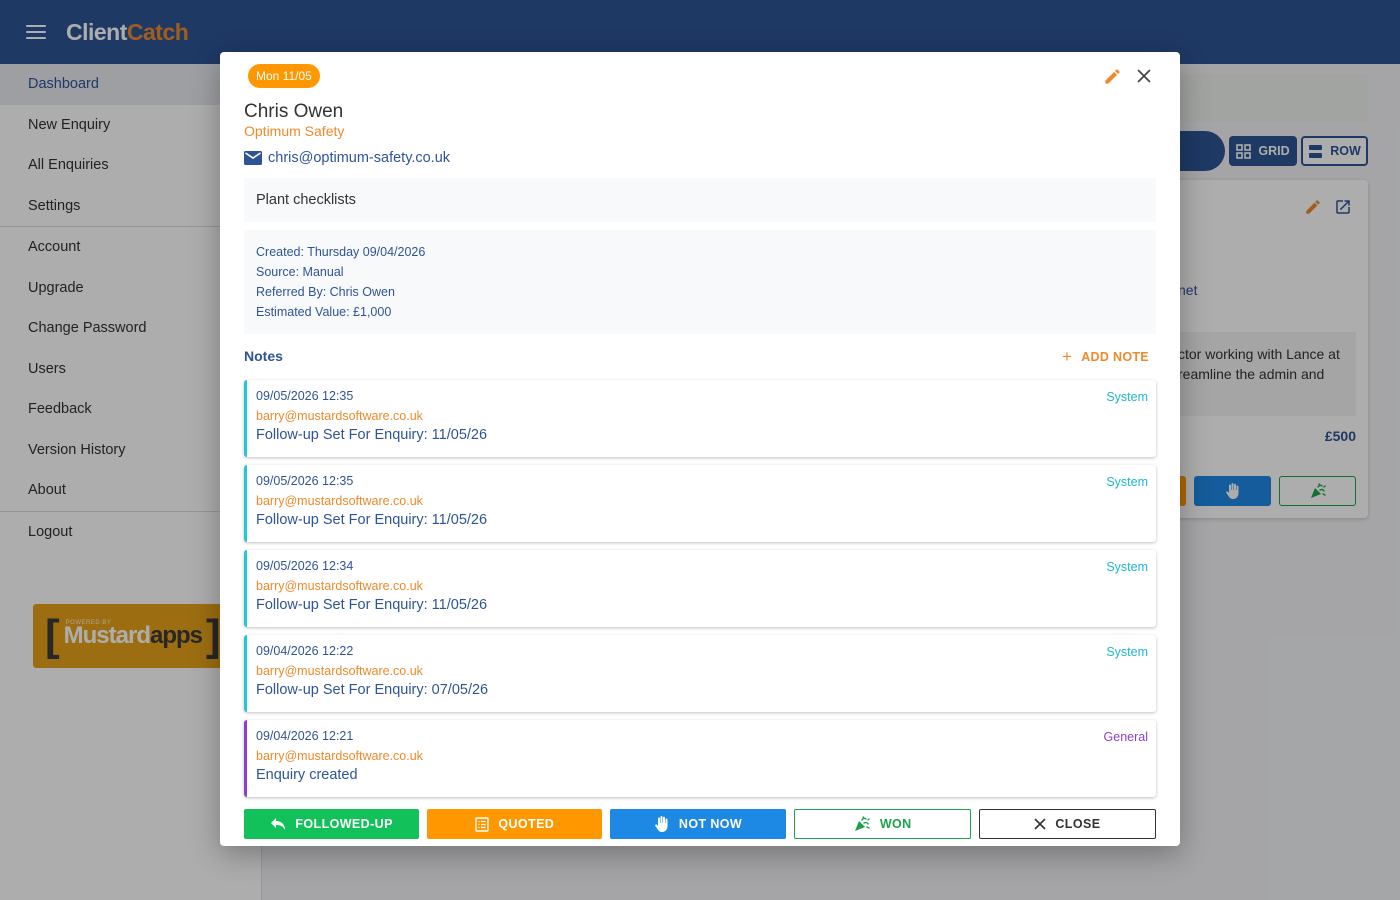 The width and height of the screenshot is (1400, 900). What do you see at coordinates (300, 272) in the screenshot?
I see `meta-source: Source: Manual` at bounding box center [300, 272].